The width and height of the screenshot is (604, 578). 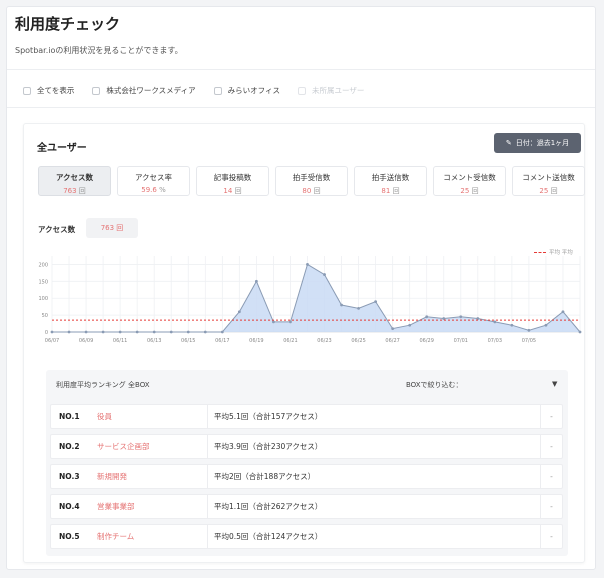 What do you see at coordinates (548, 177) in the screenshot?
I see `tab-label: コメント送信数` at bounding box center [548, 177].